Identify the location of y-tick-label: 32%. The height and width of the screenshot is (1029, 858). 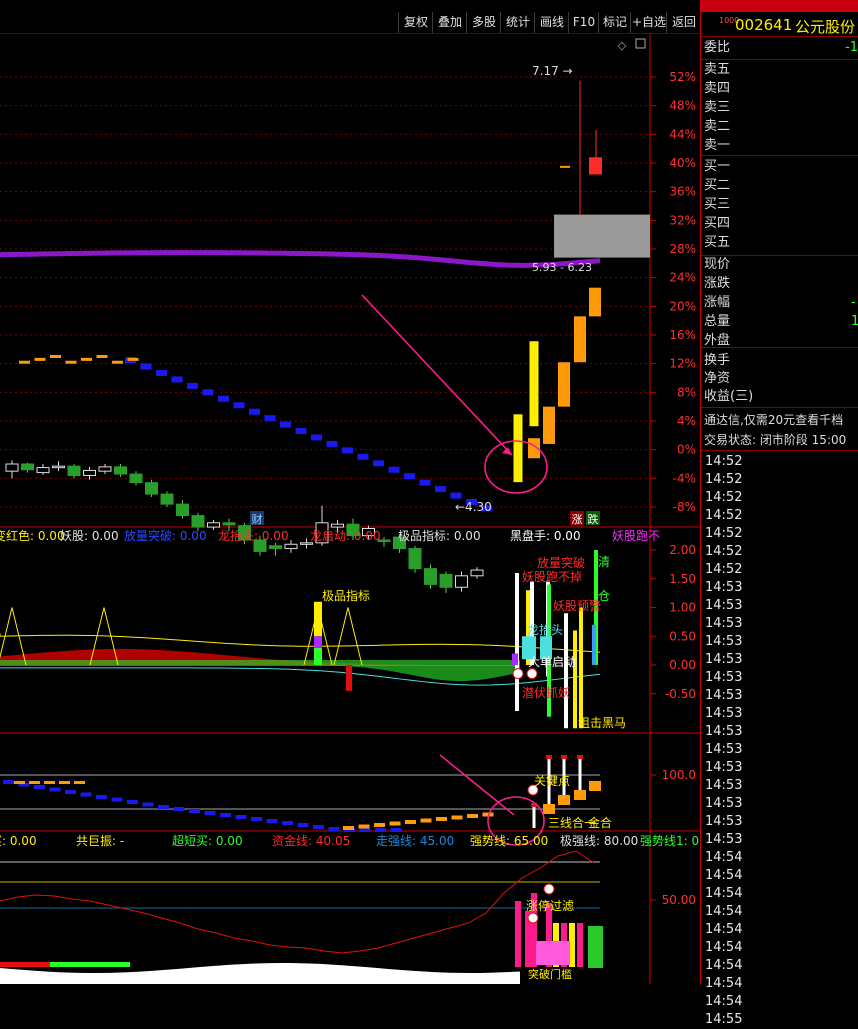
(682, 220).